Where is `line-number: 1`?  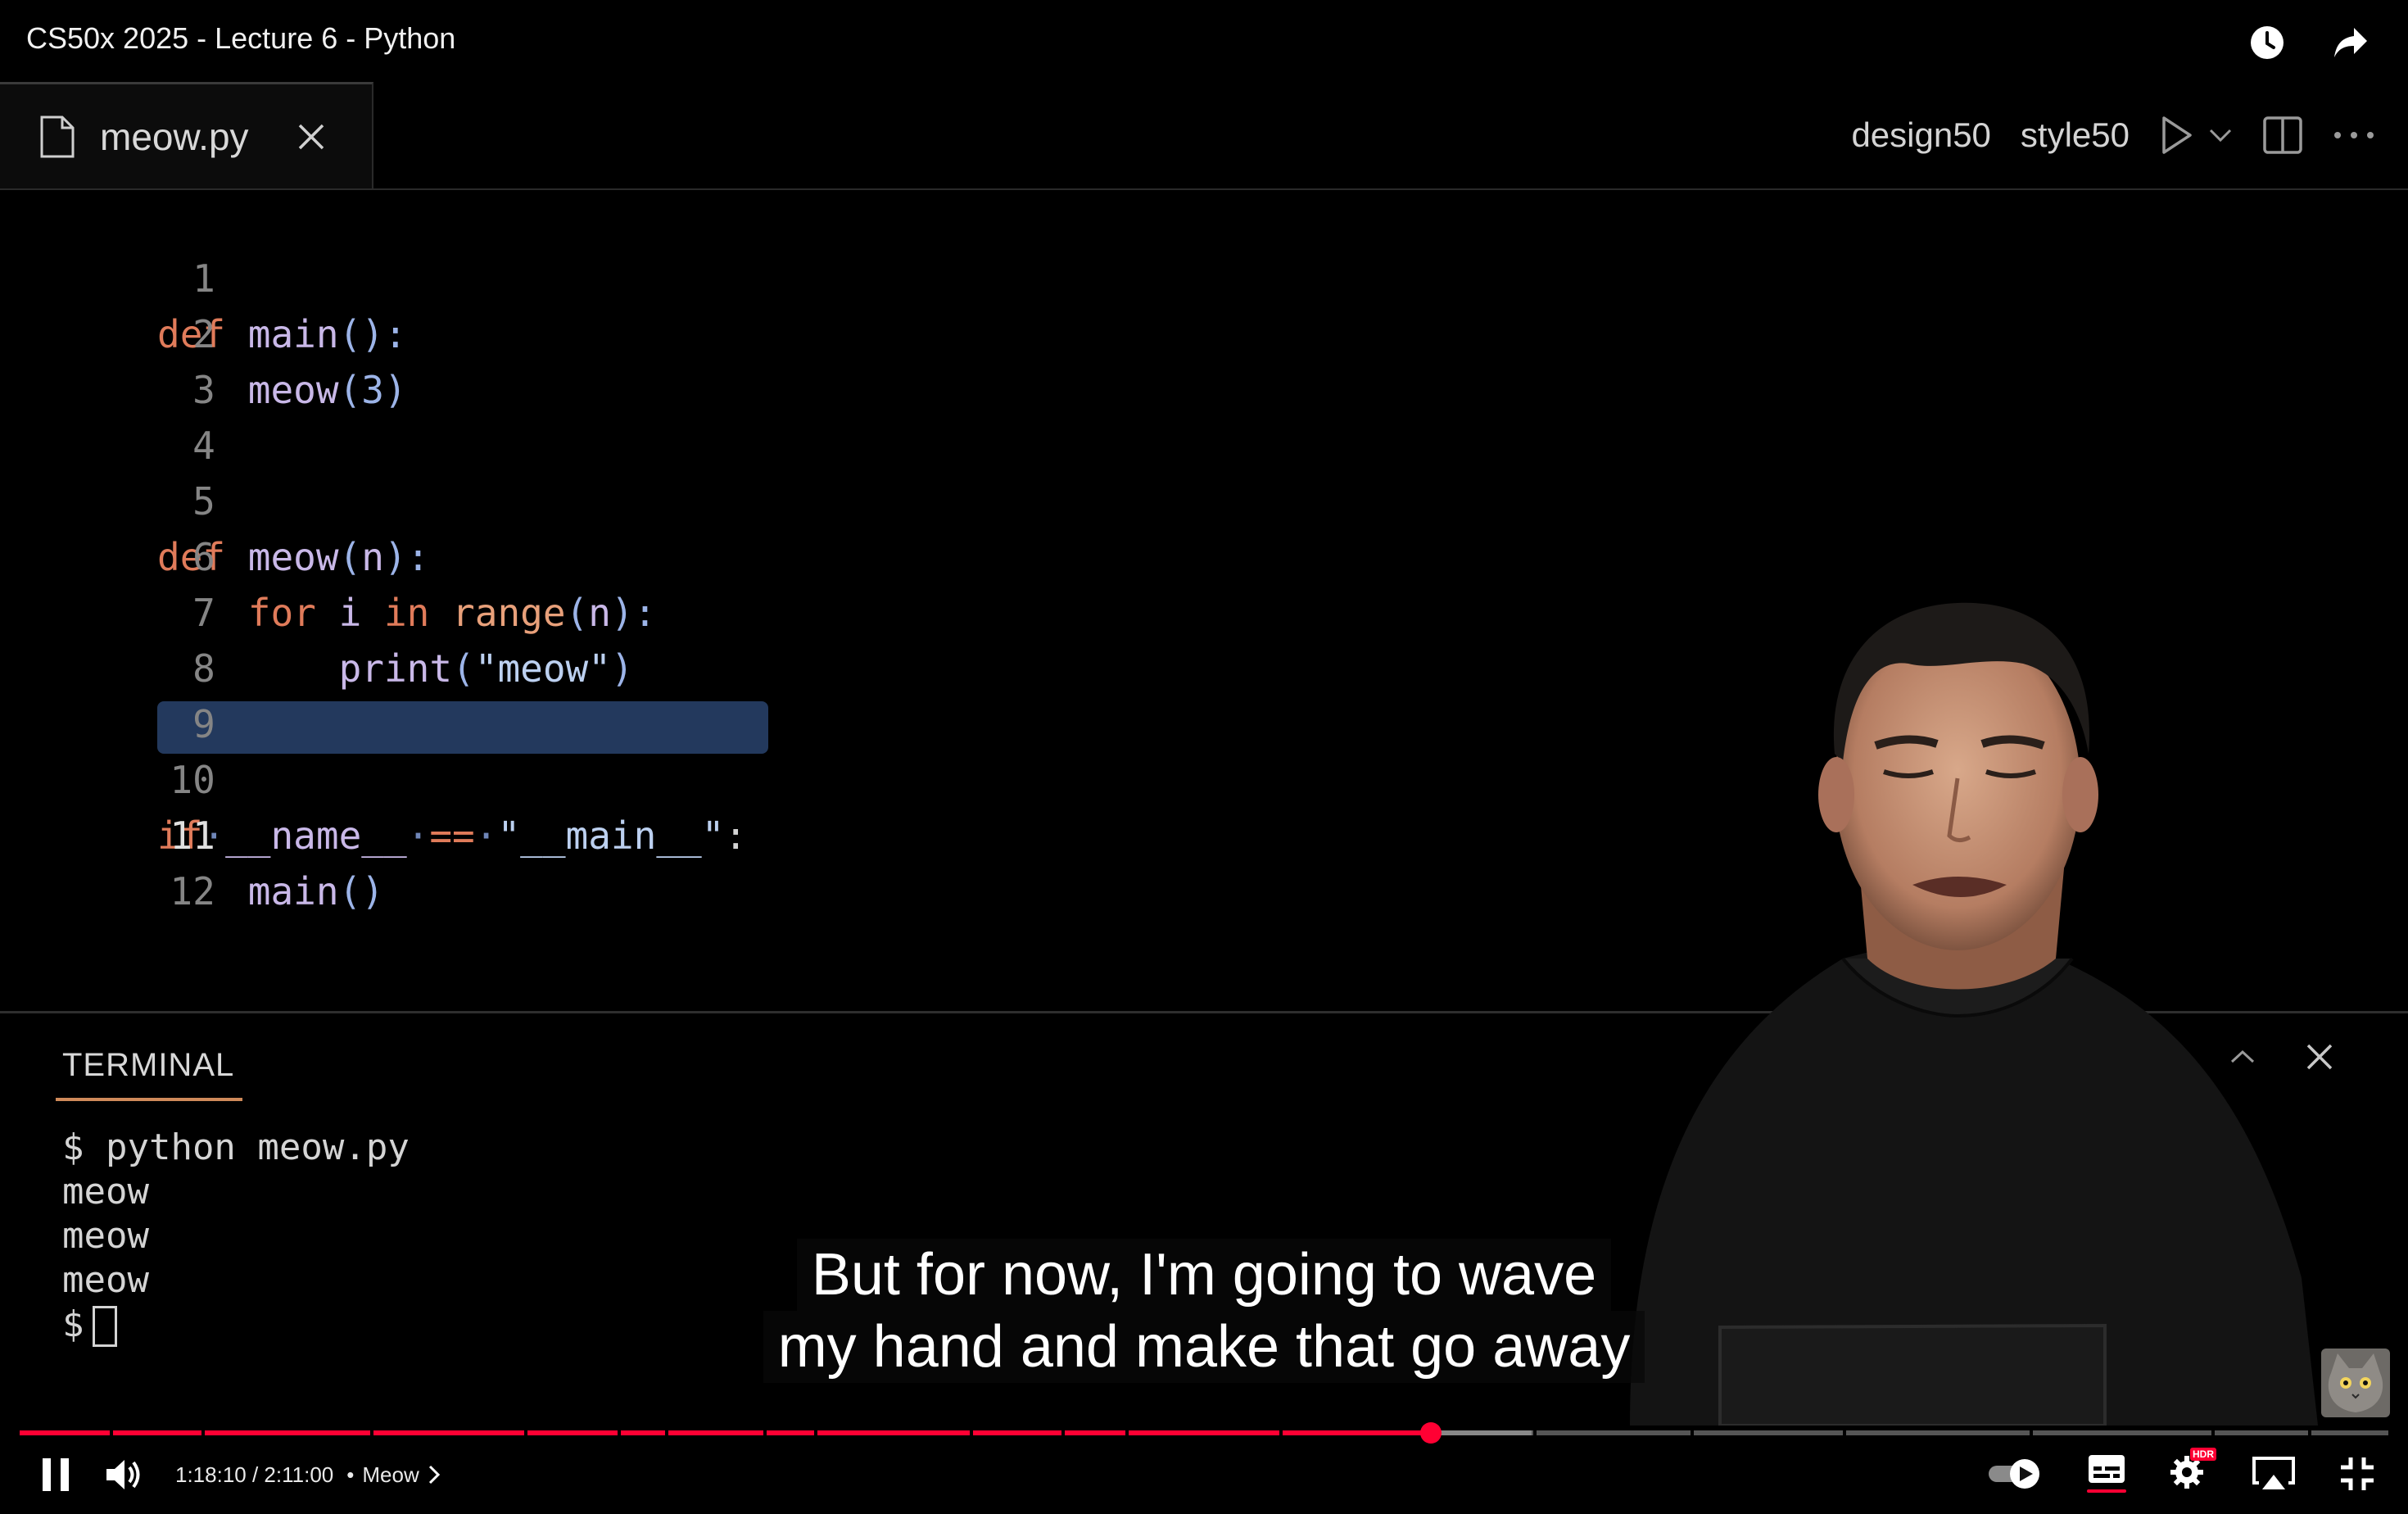
line-number: 1 is located at coordinates (203, 278).